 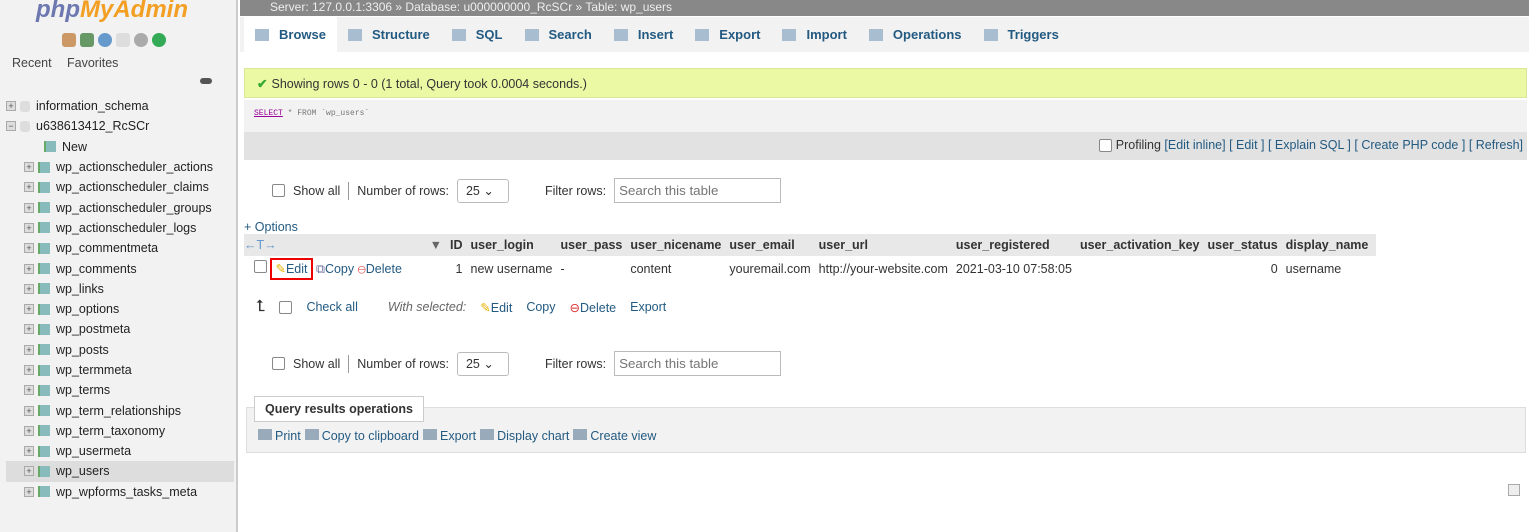 I want to click on tab-import: Import, so click(x=814, y=34).